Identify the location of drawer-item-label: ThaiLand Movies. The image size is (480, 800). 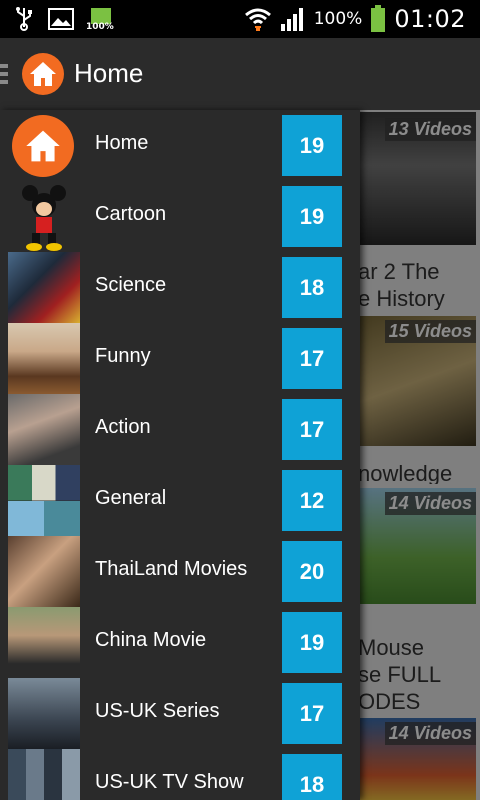
(171, 569).